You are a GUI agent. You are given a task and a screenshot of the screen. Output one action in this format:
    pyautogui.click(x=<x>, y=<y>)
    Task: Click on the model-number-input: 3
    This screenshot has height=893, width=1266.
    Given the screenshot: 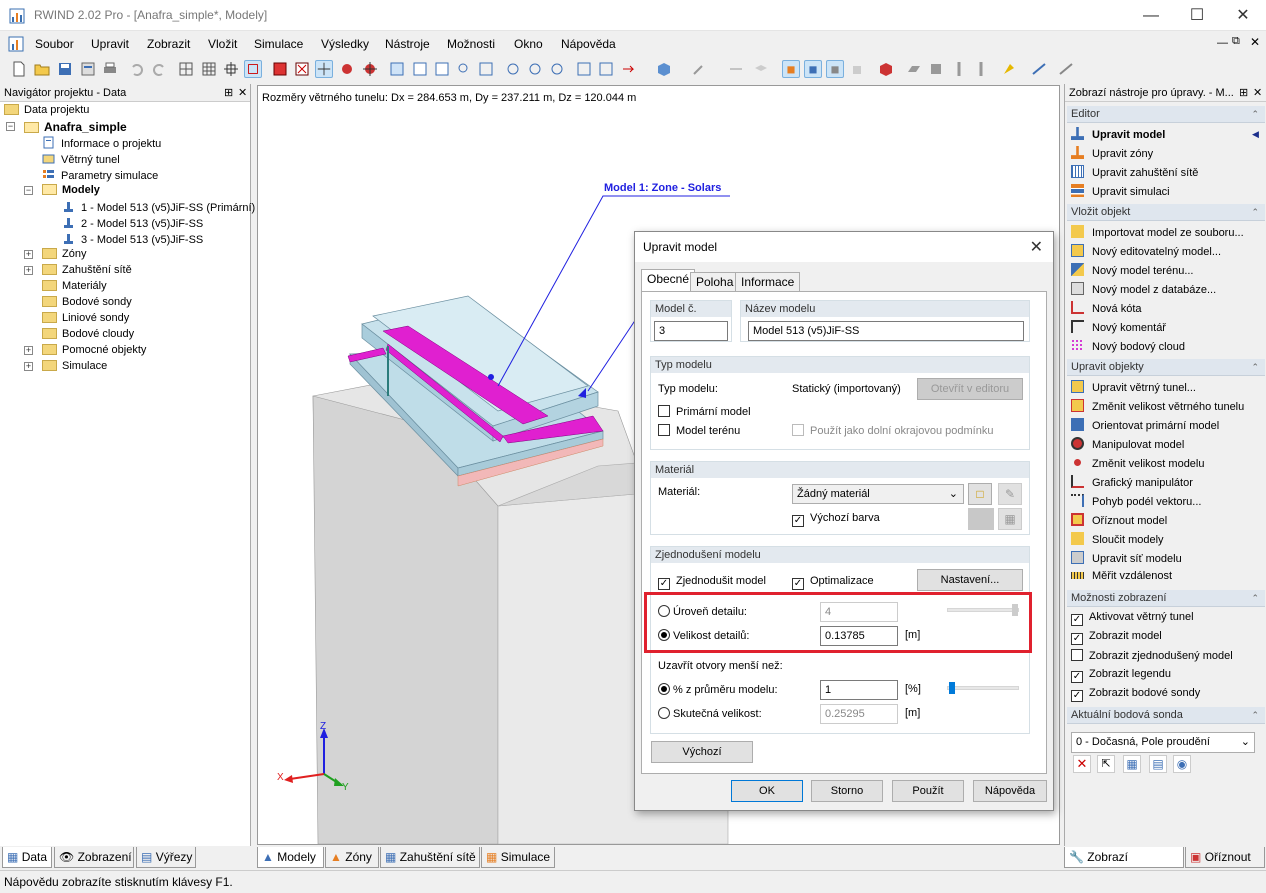 What is the action you would take?
    pyautogui.click(x=691, y=331)
    